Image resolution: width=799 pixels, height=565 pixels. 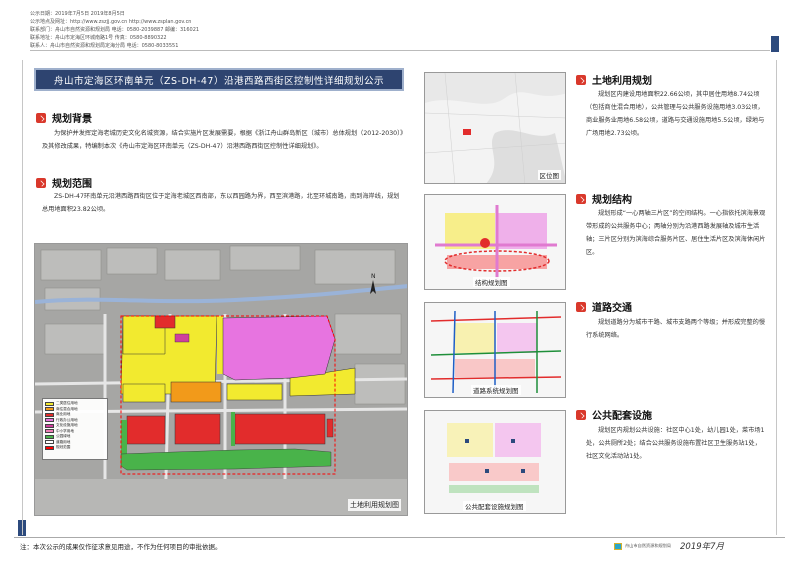 What do you see at coordinates (604, 198) in the screenshot?
I see `section-heading-structure: 规划结构` at bounding box center [604, 198].